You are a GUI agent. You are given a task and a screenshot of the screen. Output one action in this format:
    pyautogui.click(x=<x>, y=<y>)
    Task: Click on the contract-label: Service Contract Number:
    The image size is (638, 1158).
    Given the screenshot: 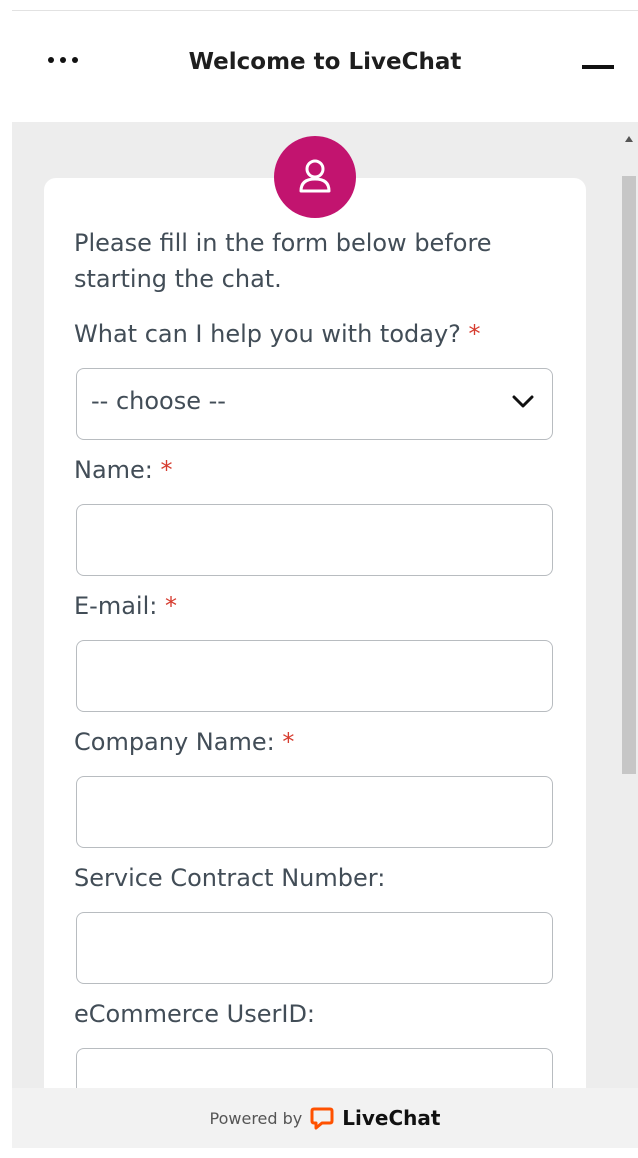 What is the action you would take?
    pyautogui.click(x=229, y=878)
    